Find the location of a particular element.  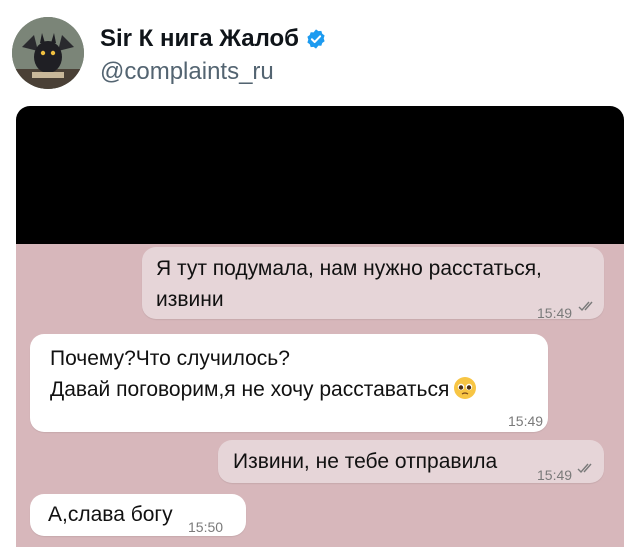

pleading-face-icon is located at coordinates (465, 388).